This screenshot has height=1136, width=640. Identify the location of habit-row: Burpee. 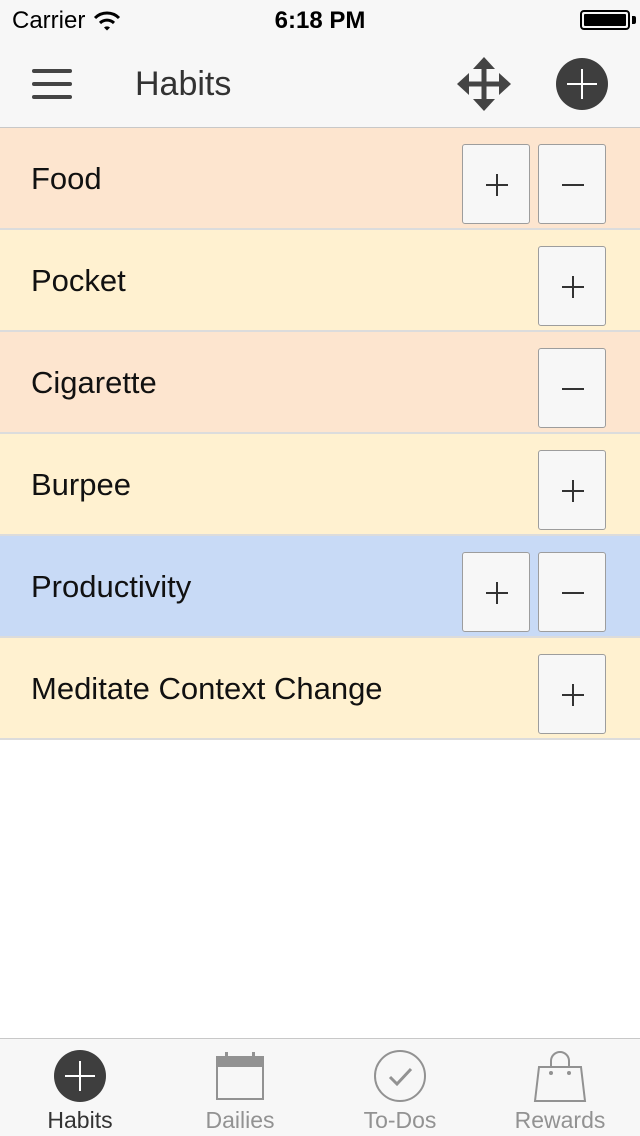
(320, 485).